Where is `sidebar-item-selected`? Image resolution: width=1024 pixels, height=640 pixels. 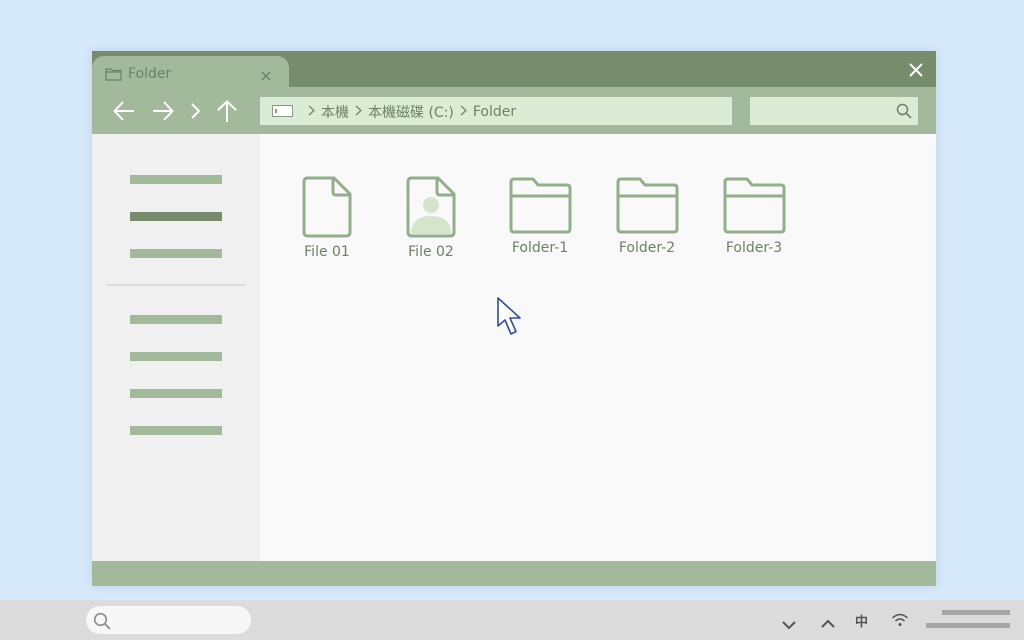 sidebar-item-selected is located at coordinates (176, 216).